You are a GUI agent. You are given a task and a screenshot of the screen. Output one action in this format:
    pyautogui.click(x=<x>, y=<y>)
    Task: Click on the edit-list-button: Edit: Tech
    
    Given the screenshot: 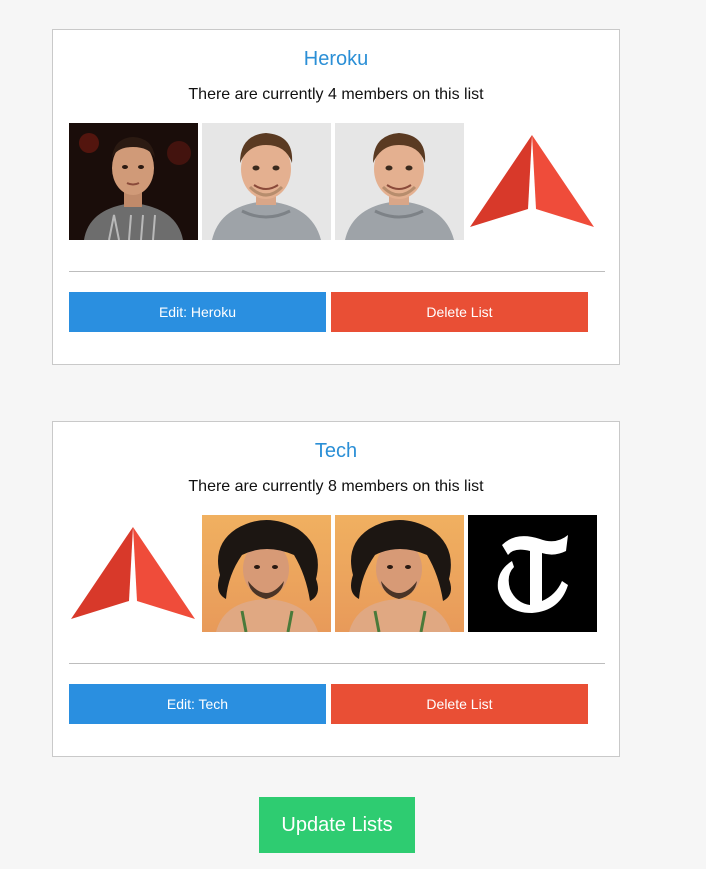 What is the action you would take?
    pyautogui.click(x=197, y=704)
    